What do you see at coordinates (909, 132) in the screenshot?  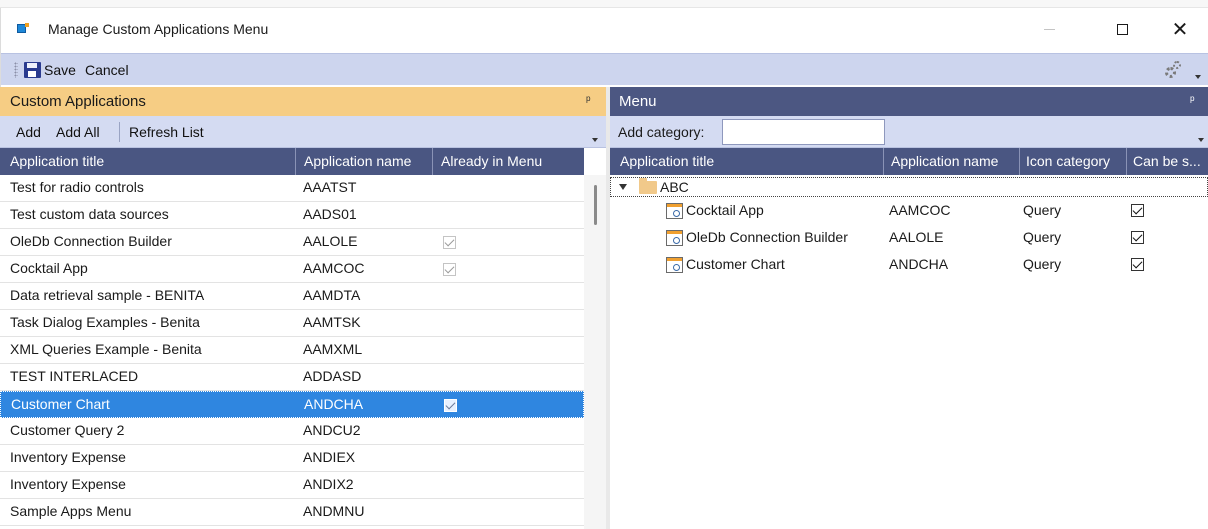 I see `menu-toolbar: Add category:` at bounding box center [909, 132].